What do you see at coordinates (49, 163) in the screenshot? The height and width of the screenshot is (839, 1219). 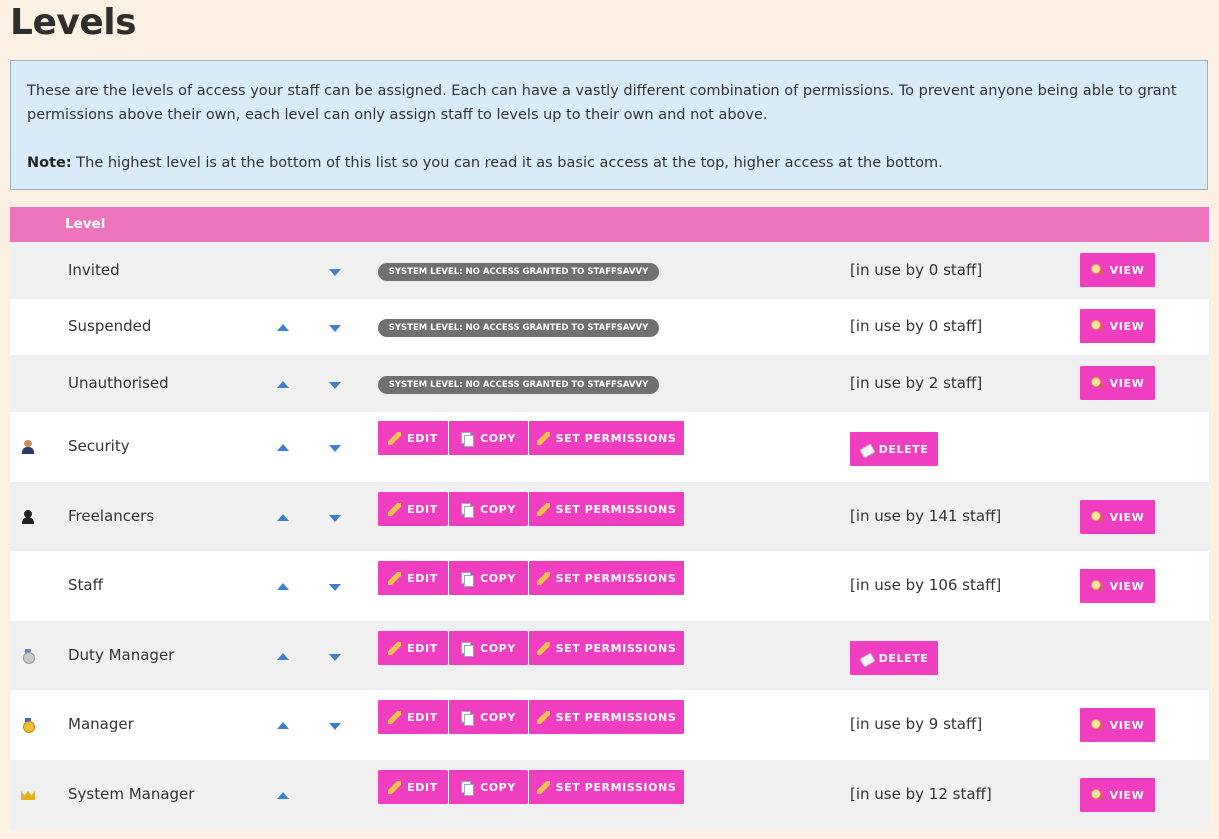 I see `note-label: Note:` at bounding box center [49, 163].